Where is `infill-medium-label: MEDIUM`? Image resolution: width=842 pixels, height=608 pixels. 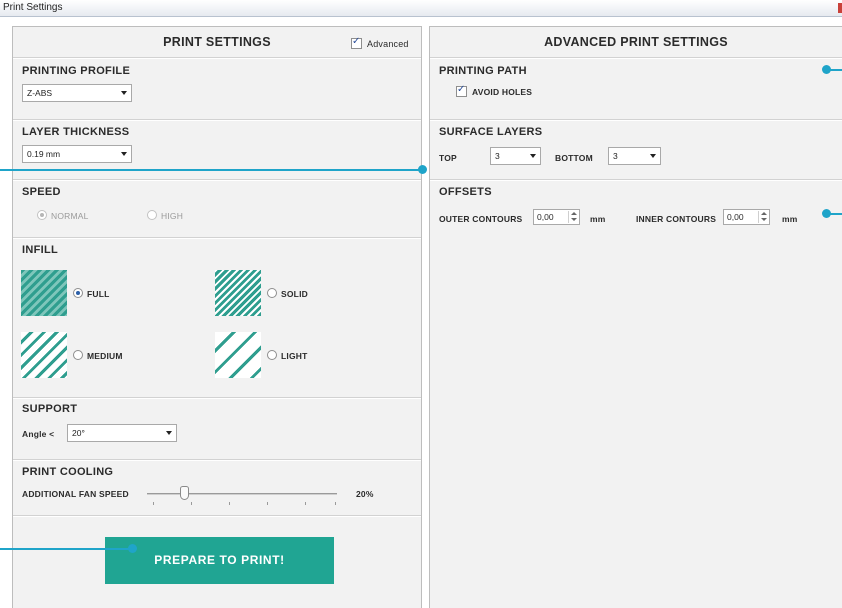 infill-medium-label: MEDIUM is located at coordinates (105, 356).